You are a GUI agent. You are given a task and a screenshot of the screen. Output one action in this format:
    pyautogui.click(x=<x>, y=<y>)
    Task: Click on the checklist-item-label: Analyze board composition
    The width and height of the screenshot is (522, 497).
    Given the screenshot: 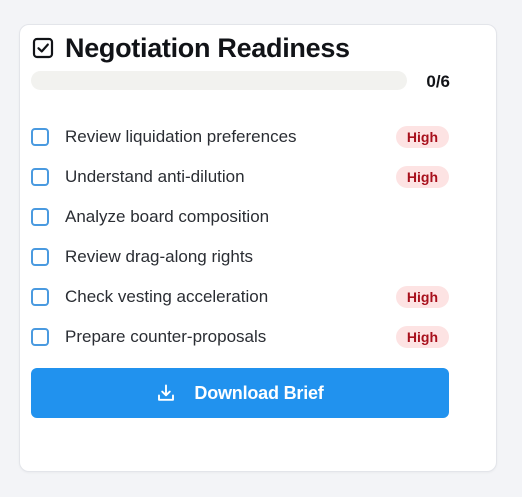 What is the action you would take?
    pyautogui.click(x=167, y=216)
    